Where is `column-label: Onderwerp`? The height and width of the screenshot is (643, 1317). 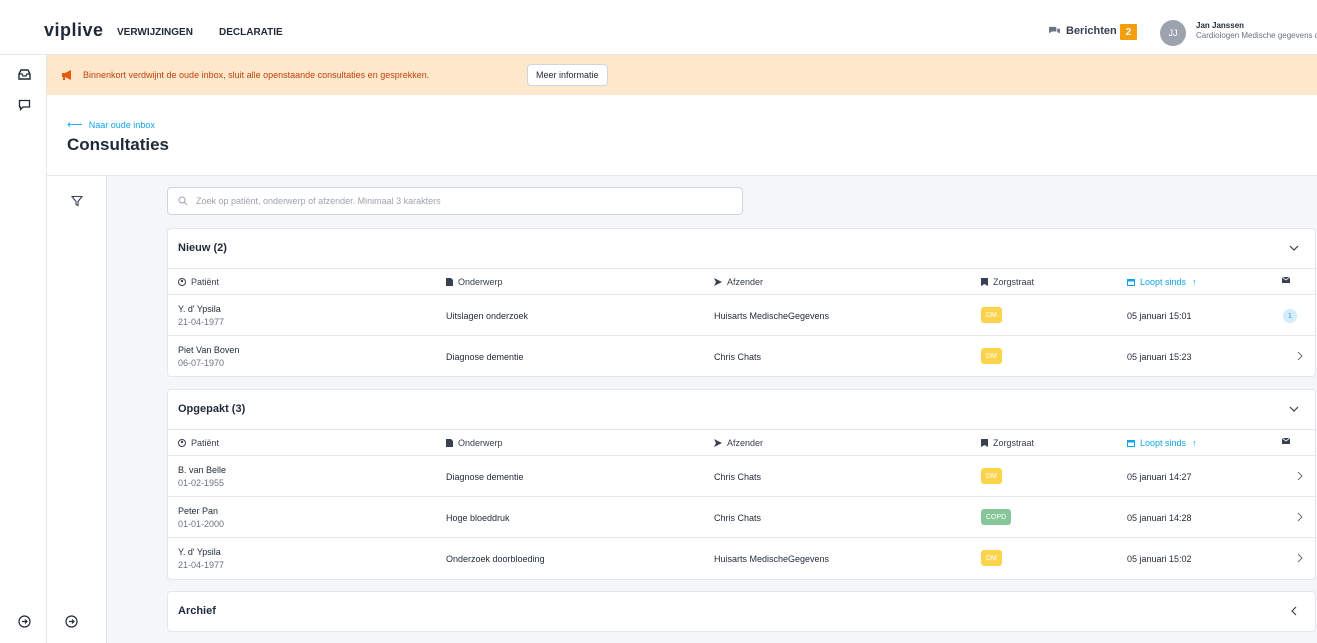 column-label: Onderwerp is located at coordinates (480, 443).